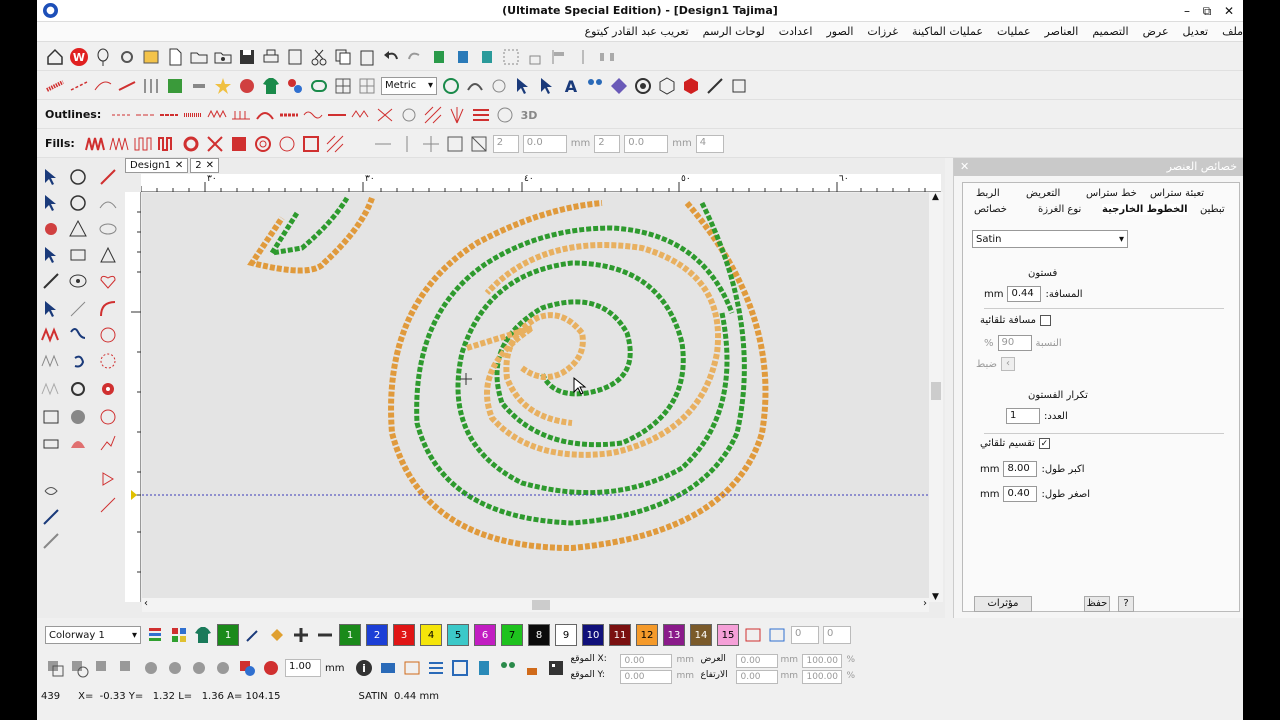  What do you see at coordinates (620, 635) in the screenshot?
I see `color-swatch: 11` at bounding box center [620, 635].